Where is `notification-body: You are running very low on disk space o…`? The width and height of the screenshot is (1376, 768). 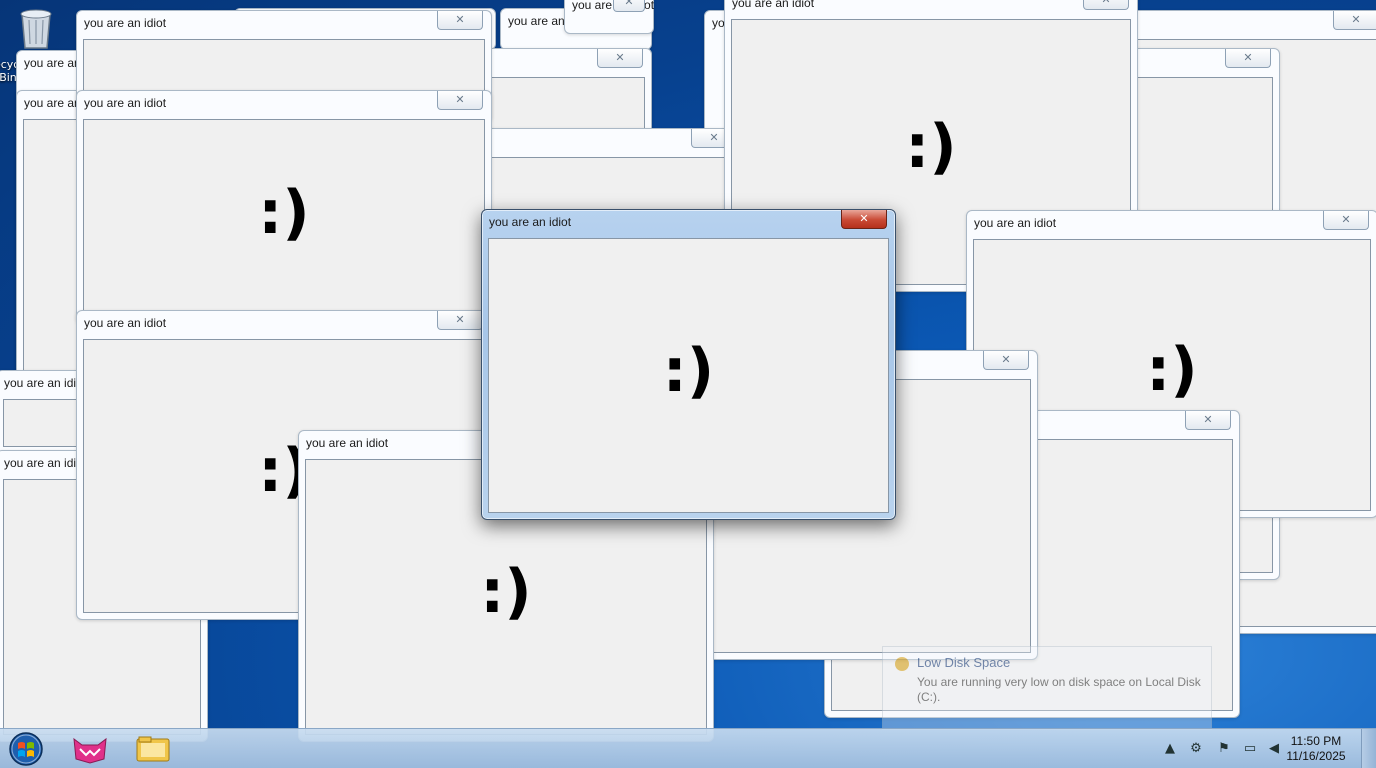 notification-body: You are running very low on disk space o… is located at coordinates (1059, 689).